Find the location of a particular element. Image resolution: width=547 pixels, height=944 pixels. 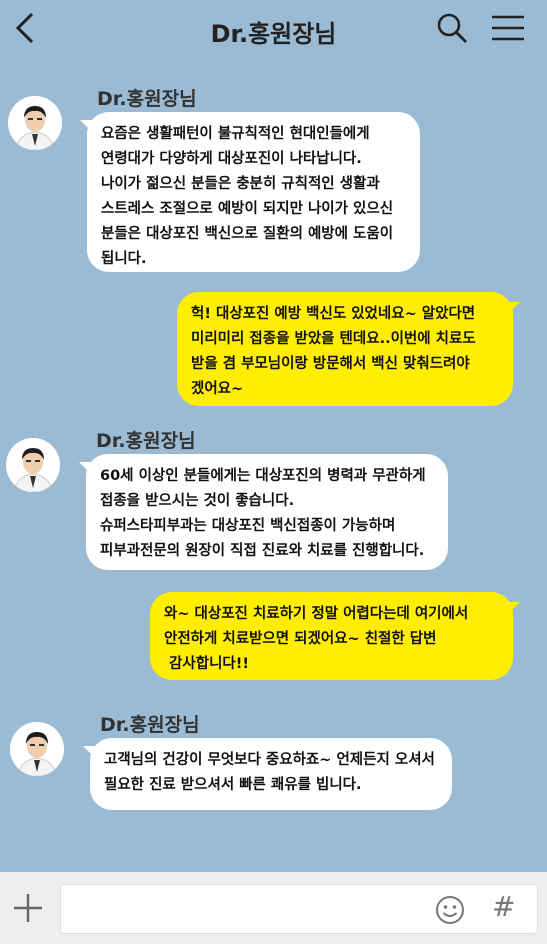

message-line: 와~ 대상포진 치료하기 정말 어렵다는데 여기에서 is located at coordinates (316, 614).